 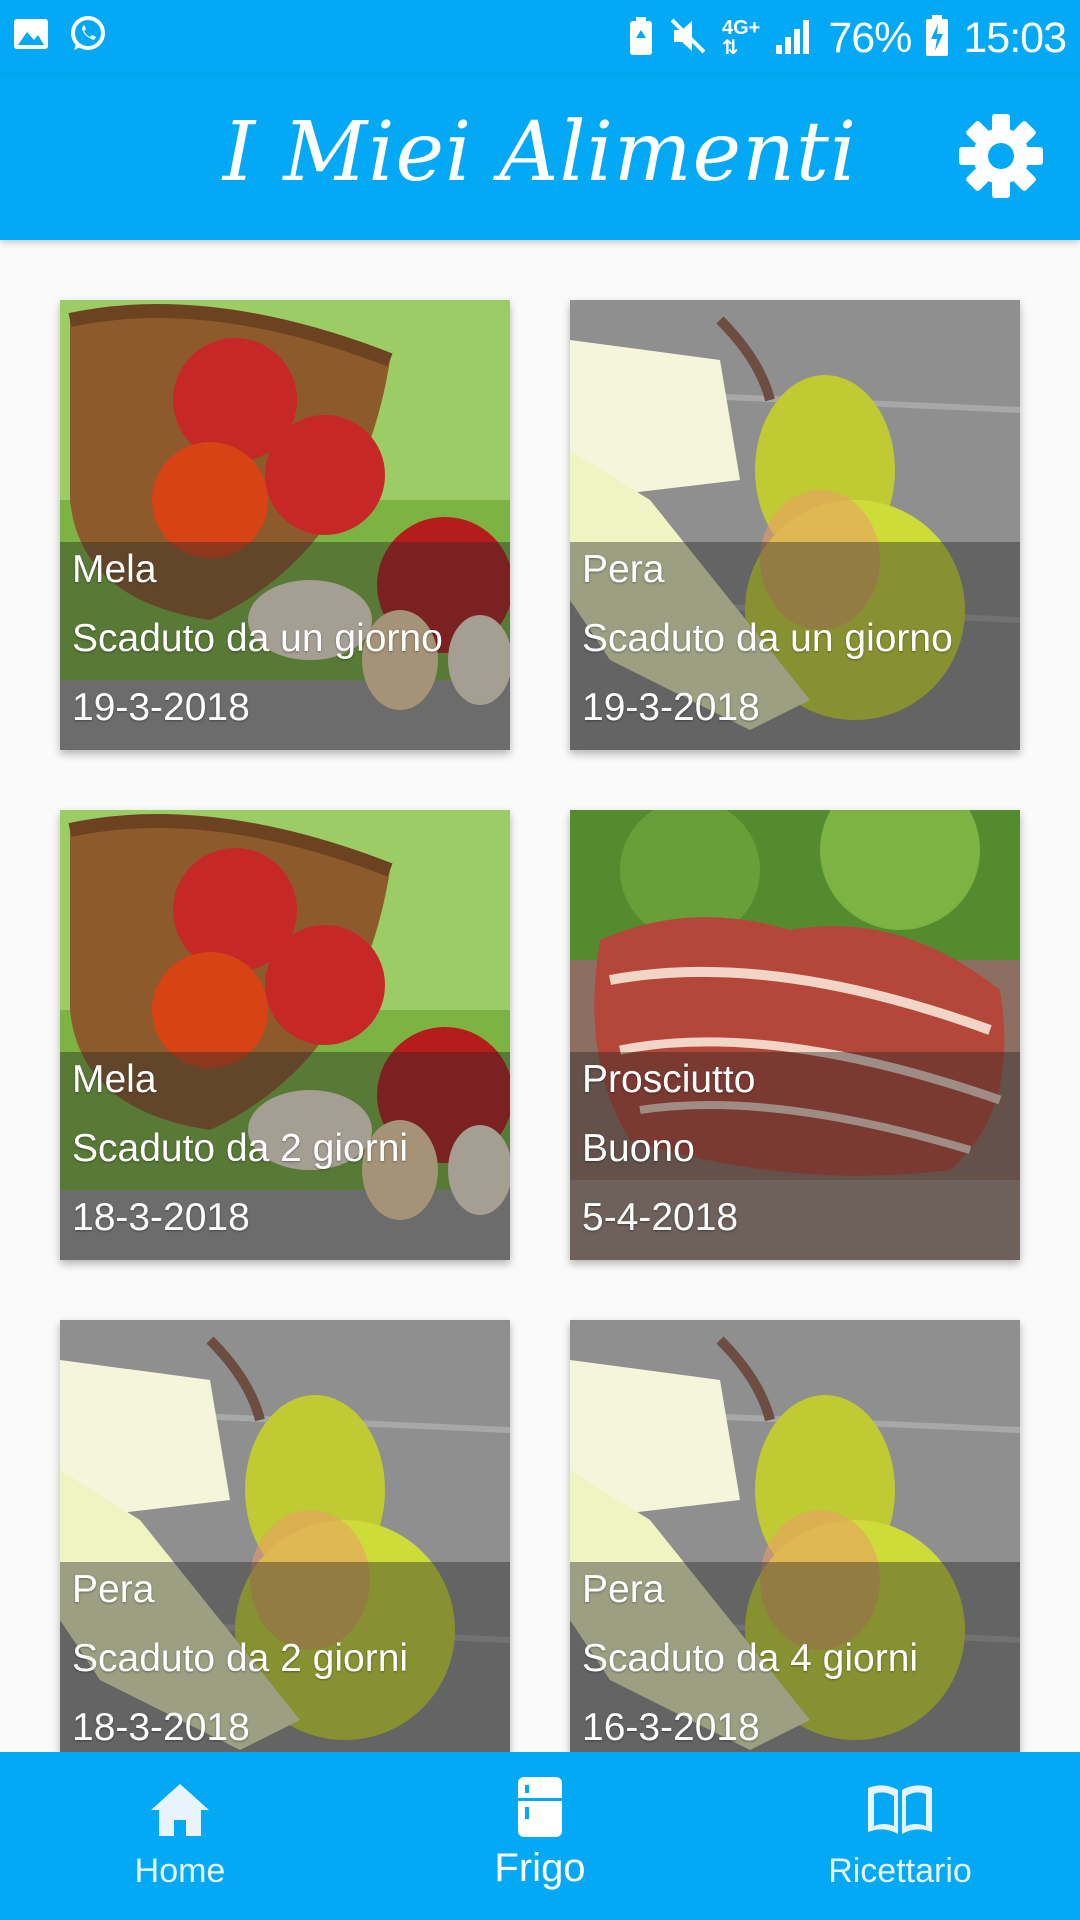 What do you see at coordinates (741, 38) in the screenshot?
I see `network-4g-icon: 4G+ ⇅` at bounding box center [741, 38].